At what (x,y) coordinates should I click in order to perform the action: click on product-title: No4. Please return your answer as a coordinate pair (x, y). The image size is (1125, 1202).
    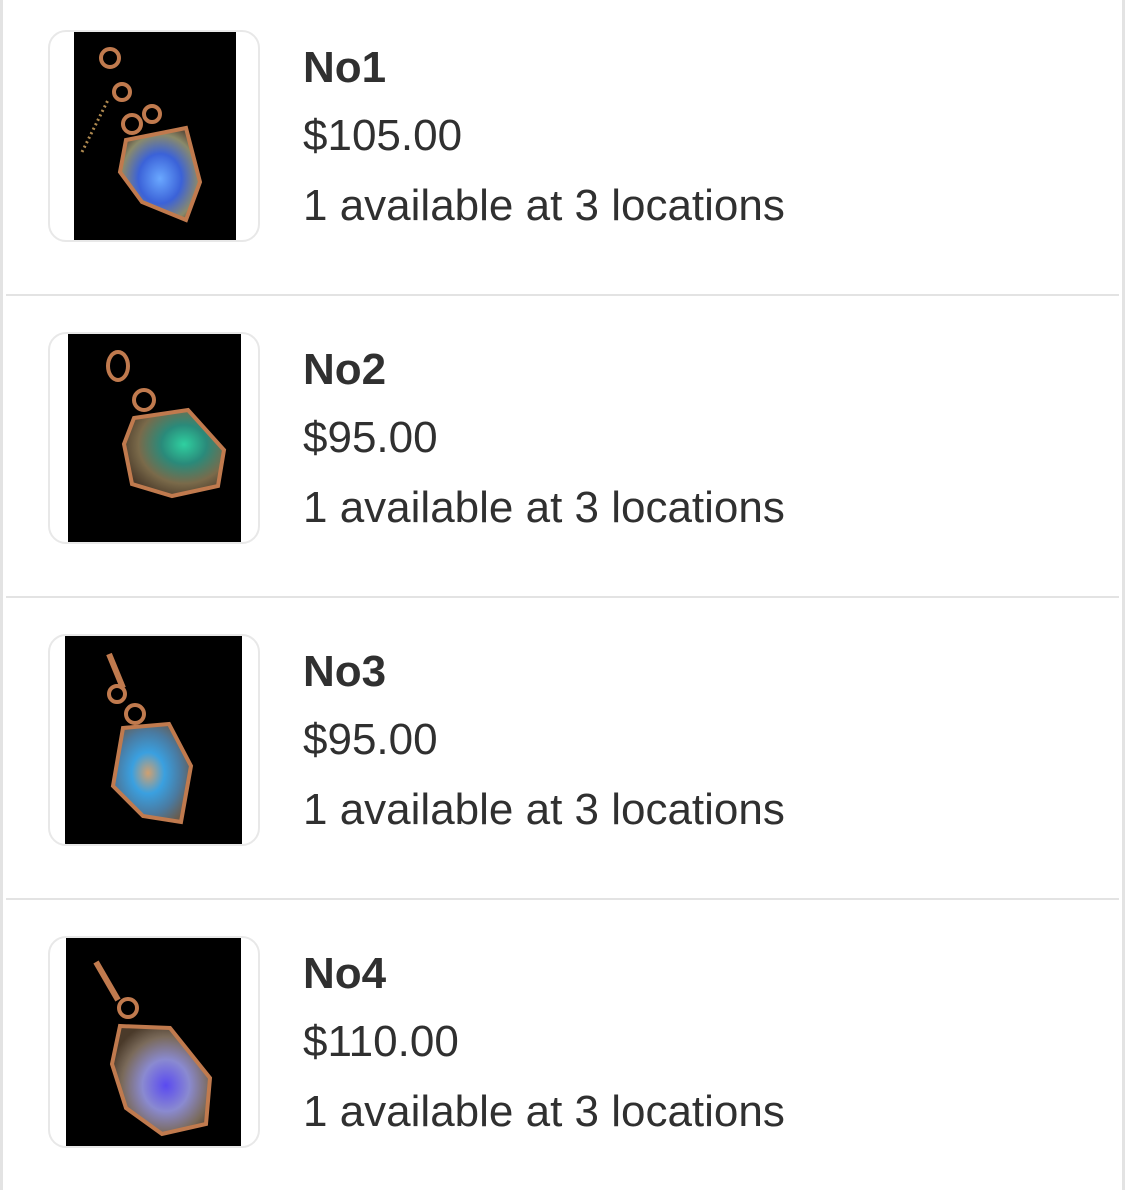
    Looking at the image, I should click on (345, 973).